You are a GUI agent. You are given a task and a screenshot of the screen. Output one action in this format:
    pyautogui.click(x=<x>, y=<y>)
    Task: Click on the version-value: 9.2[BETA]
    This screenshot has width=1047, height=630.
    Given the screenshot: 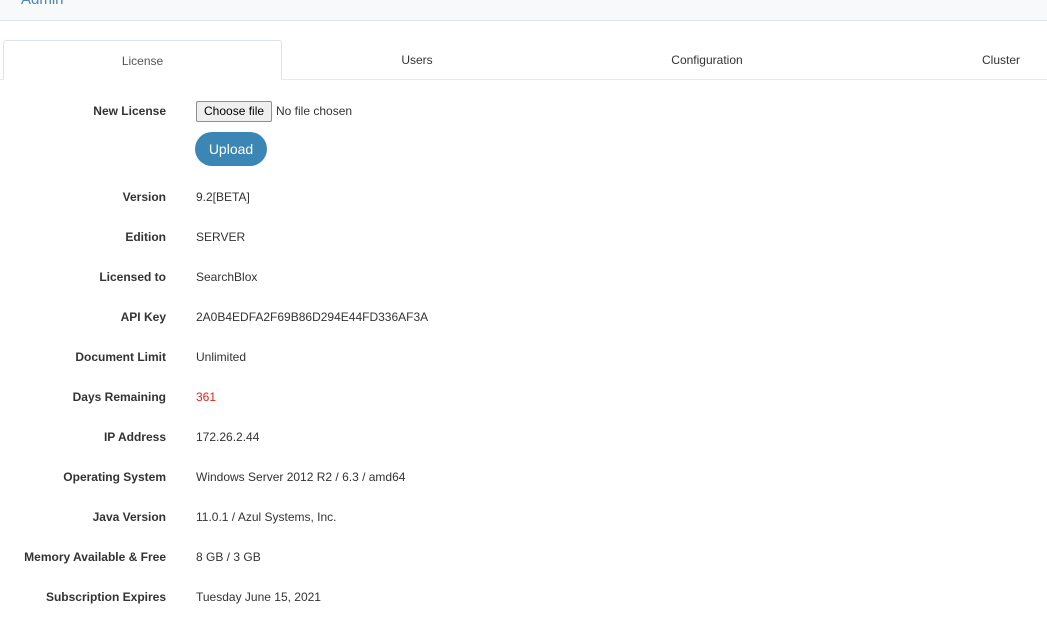 What is the action you would take?
    pyautogui.click(x=223, y=197)
    